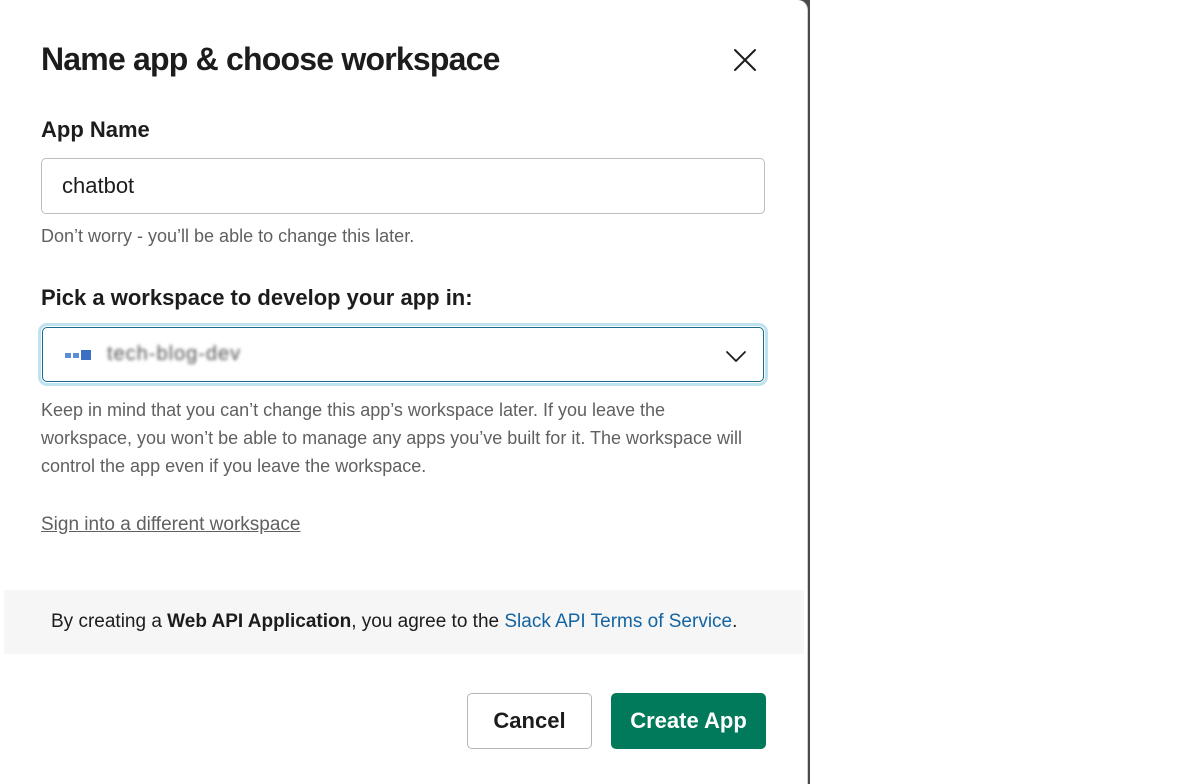 This screenshot has height=784, width=1200. Describe the element at coordinates (735, 621) in the screenshot. I see `terms-suffix: .` at that location.